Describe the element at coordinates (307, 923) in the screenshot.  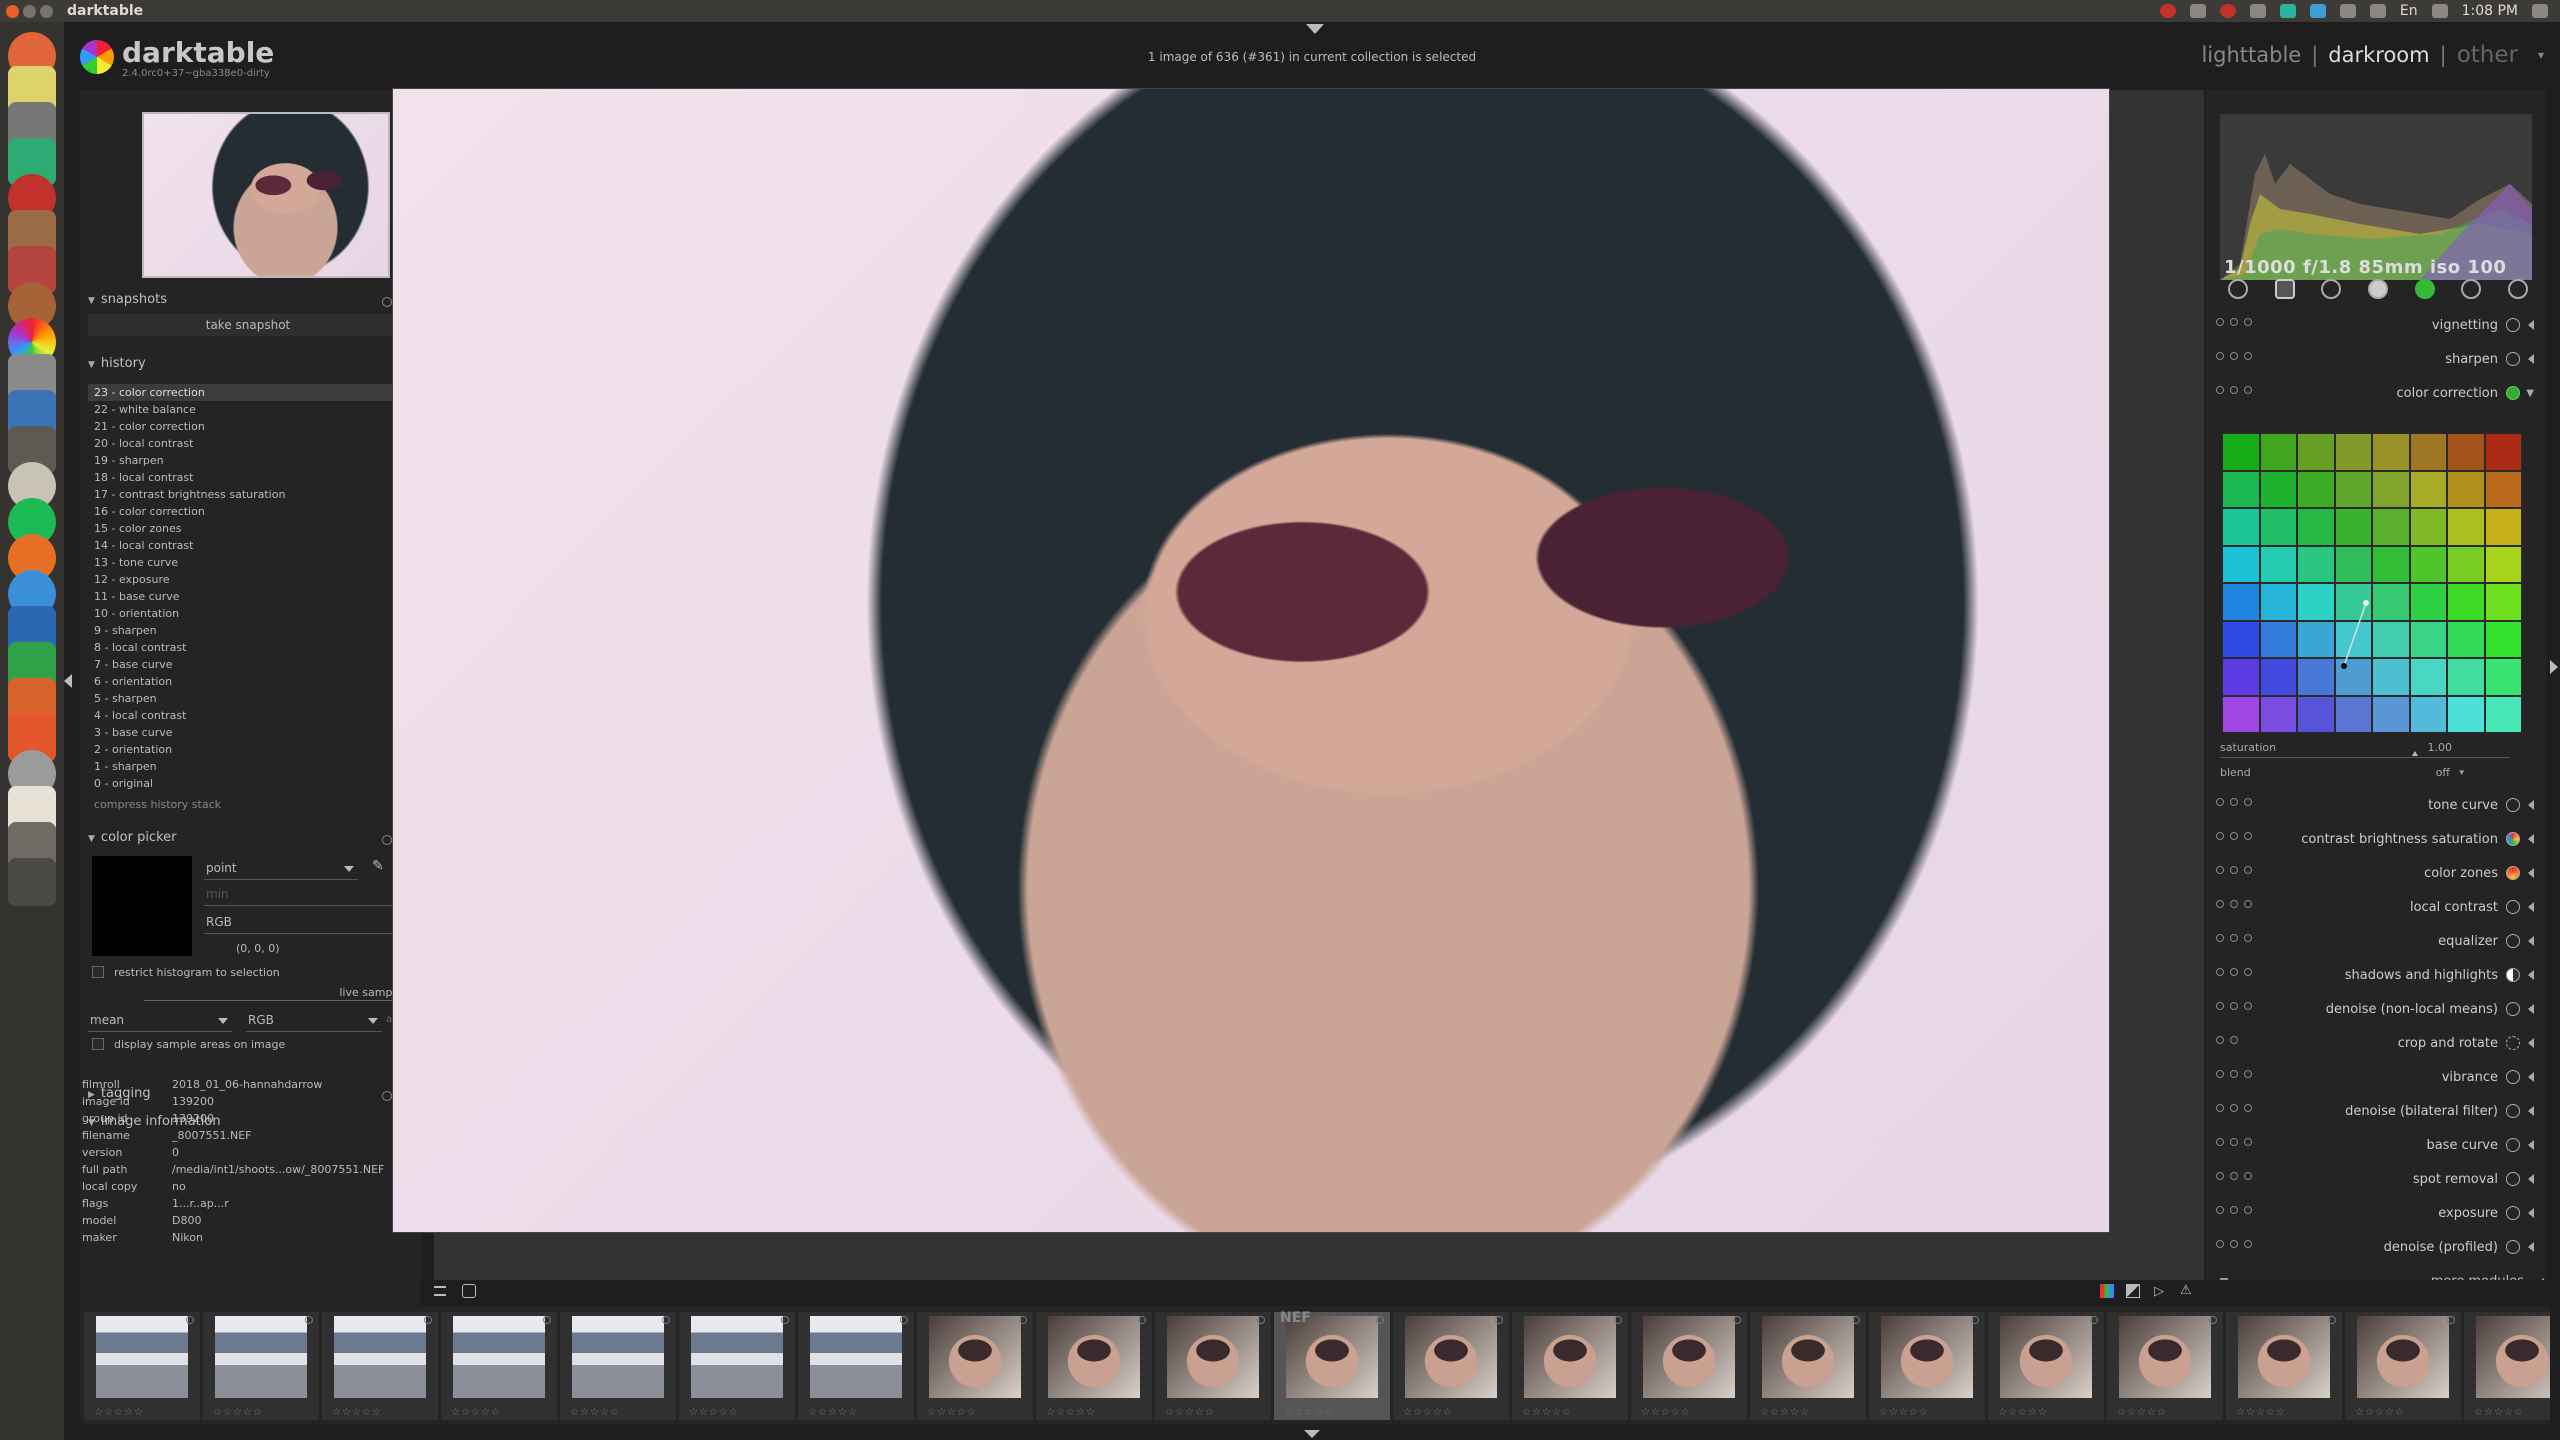
I see `picker-colorspace-select: RGB` at that location.